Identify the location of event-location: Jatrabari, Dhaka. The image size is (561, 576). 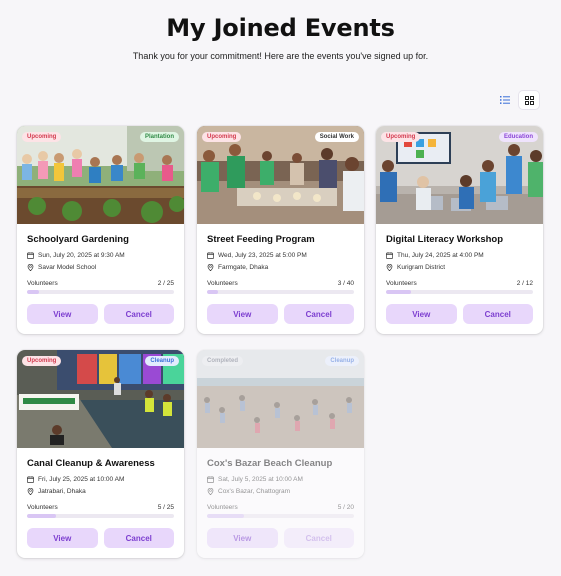
(100, 491).